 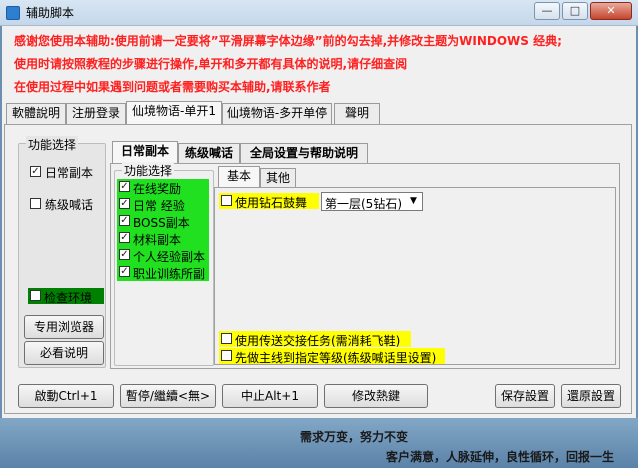 I want to click on footer-banner: 需求万变，努力不变 客户满意，人脉延伸，良性循环，回报一生, so click(x=319, y=443).